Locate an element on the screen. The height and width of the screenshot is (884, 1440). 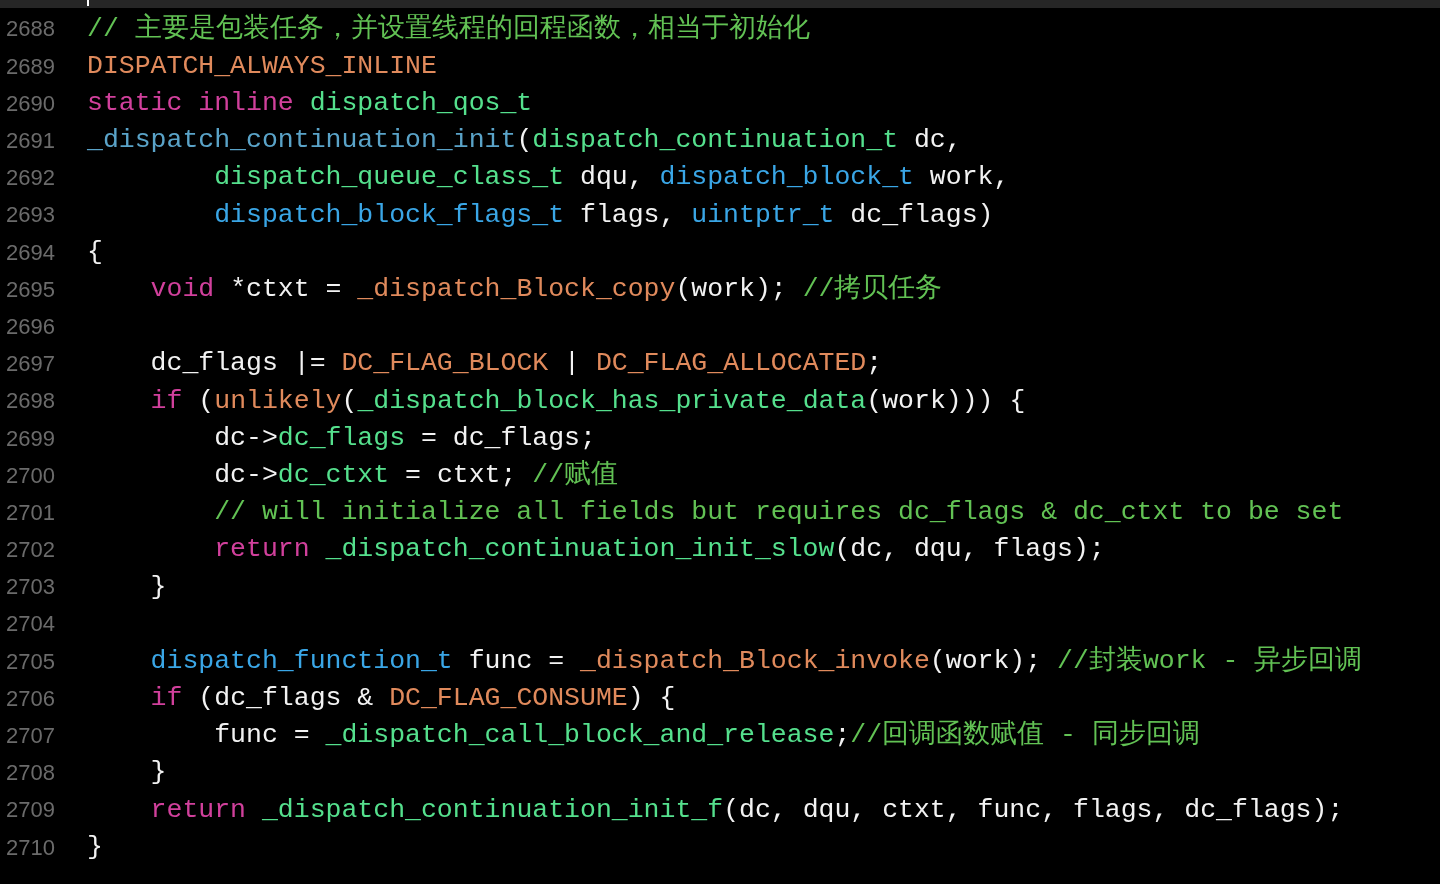
line-number: 2698 is located at coordinates (30, 401).